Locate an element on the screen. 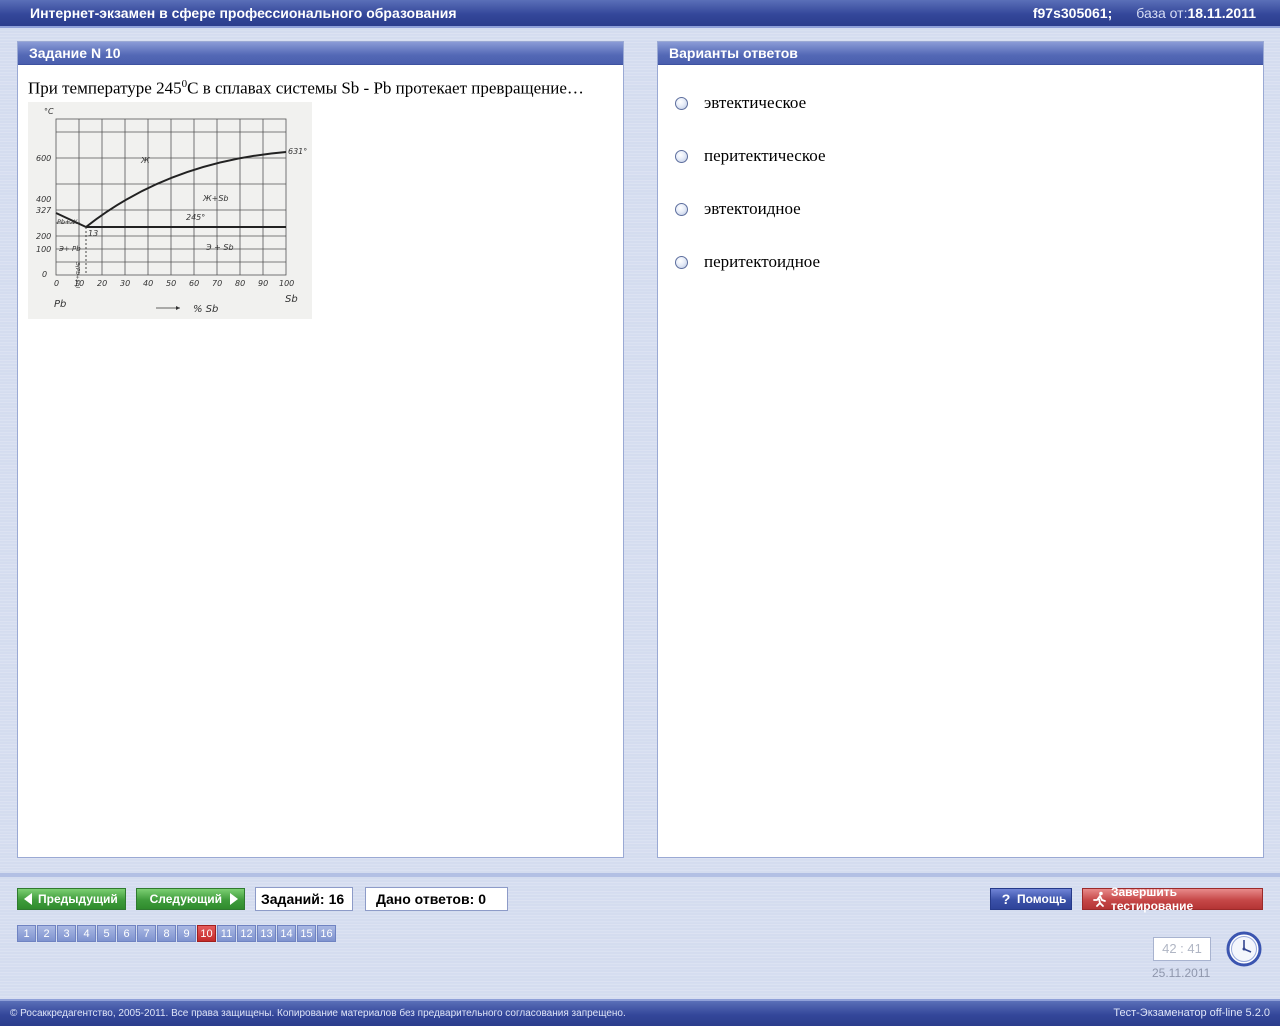  pb-liquid-region-label: Pb+Ж is located at coordinates (67, 222).